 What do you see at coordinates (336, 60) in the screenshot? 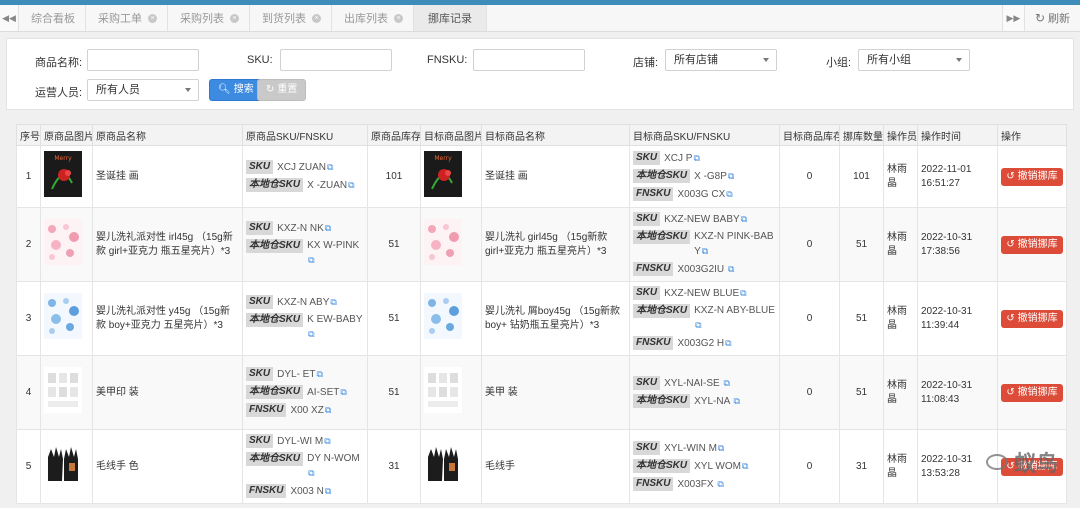
I see `sku-input` at bounding box center [336, 60].